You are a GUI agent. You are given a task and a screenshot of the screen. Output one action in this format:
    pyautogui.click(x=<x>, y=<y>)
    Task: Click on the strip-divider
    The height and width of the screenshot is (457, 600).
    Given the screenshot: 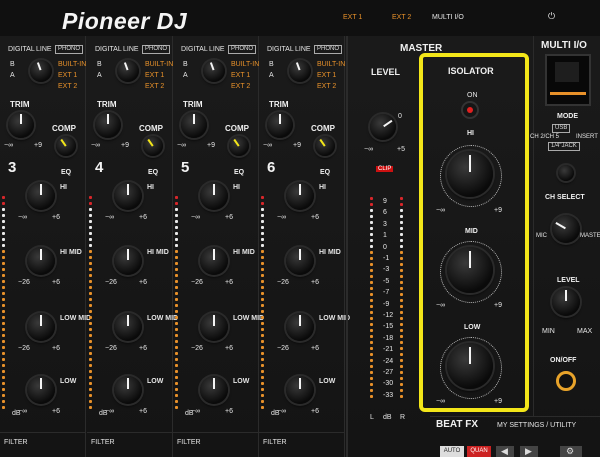 What is the action you would take?
    pyautogui.click(x=85, y=246)
    